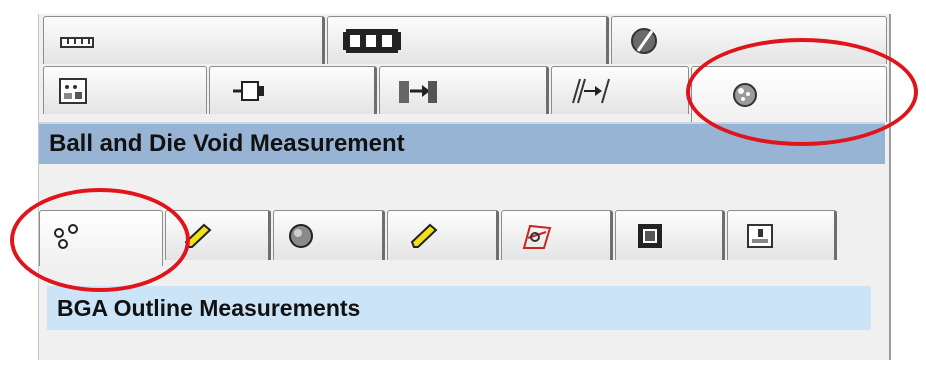  Describe the element at coordinates (760, 236) in the screenshot. I see `package-icon` at that location.